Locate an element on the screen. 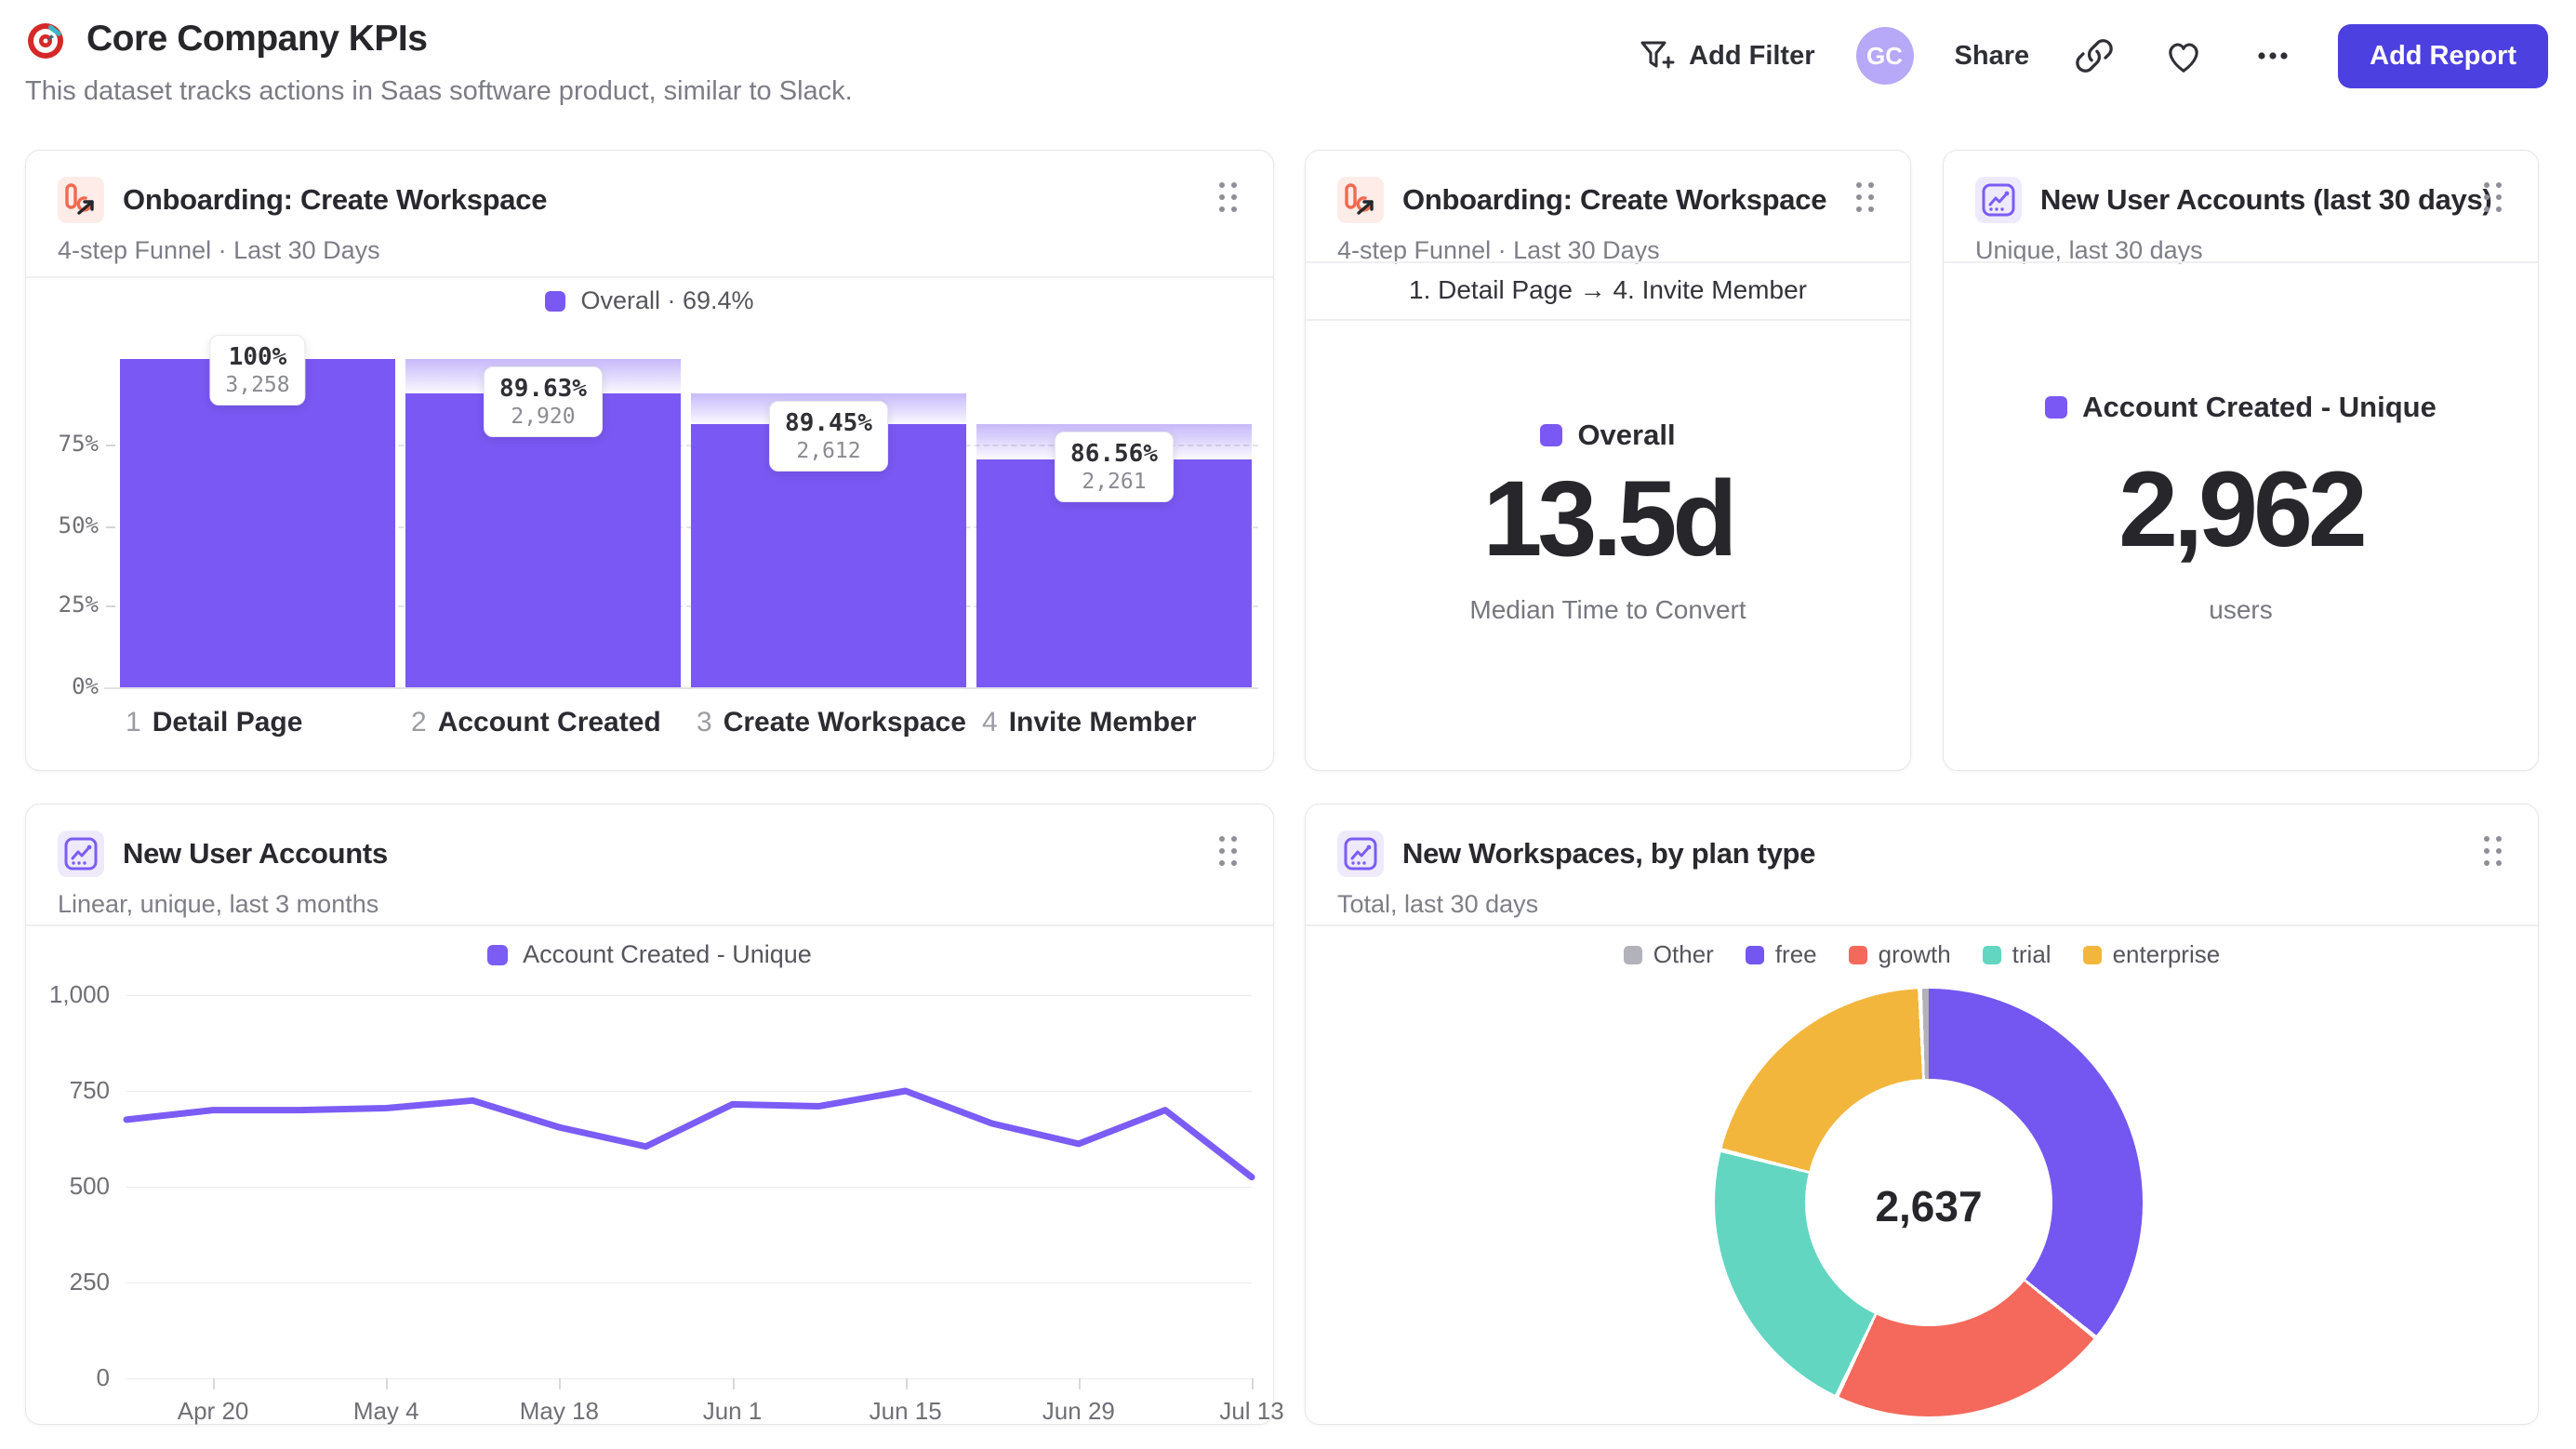 The height and width of the screenshot is (1449, 2576). card-subtitle: Linear, unique, last 3 months is located at coordinates (218, 904).